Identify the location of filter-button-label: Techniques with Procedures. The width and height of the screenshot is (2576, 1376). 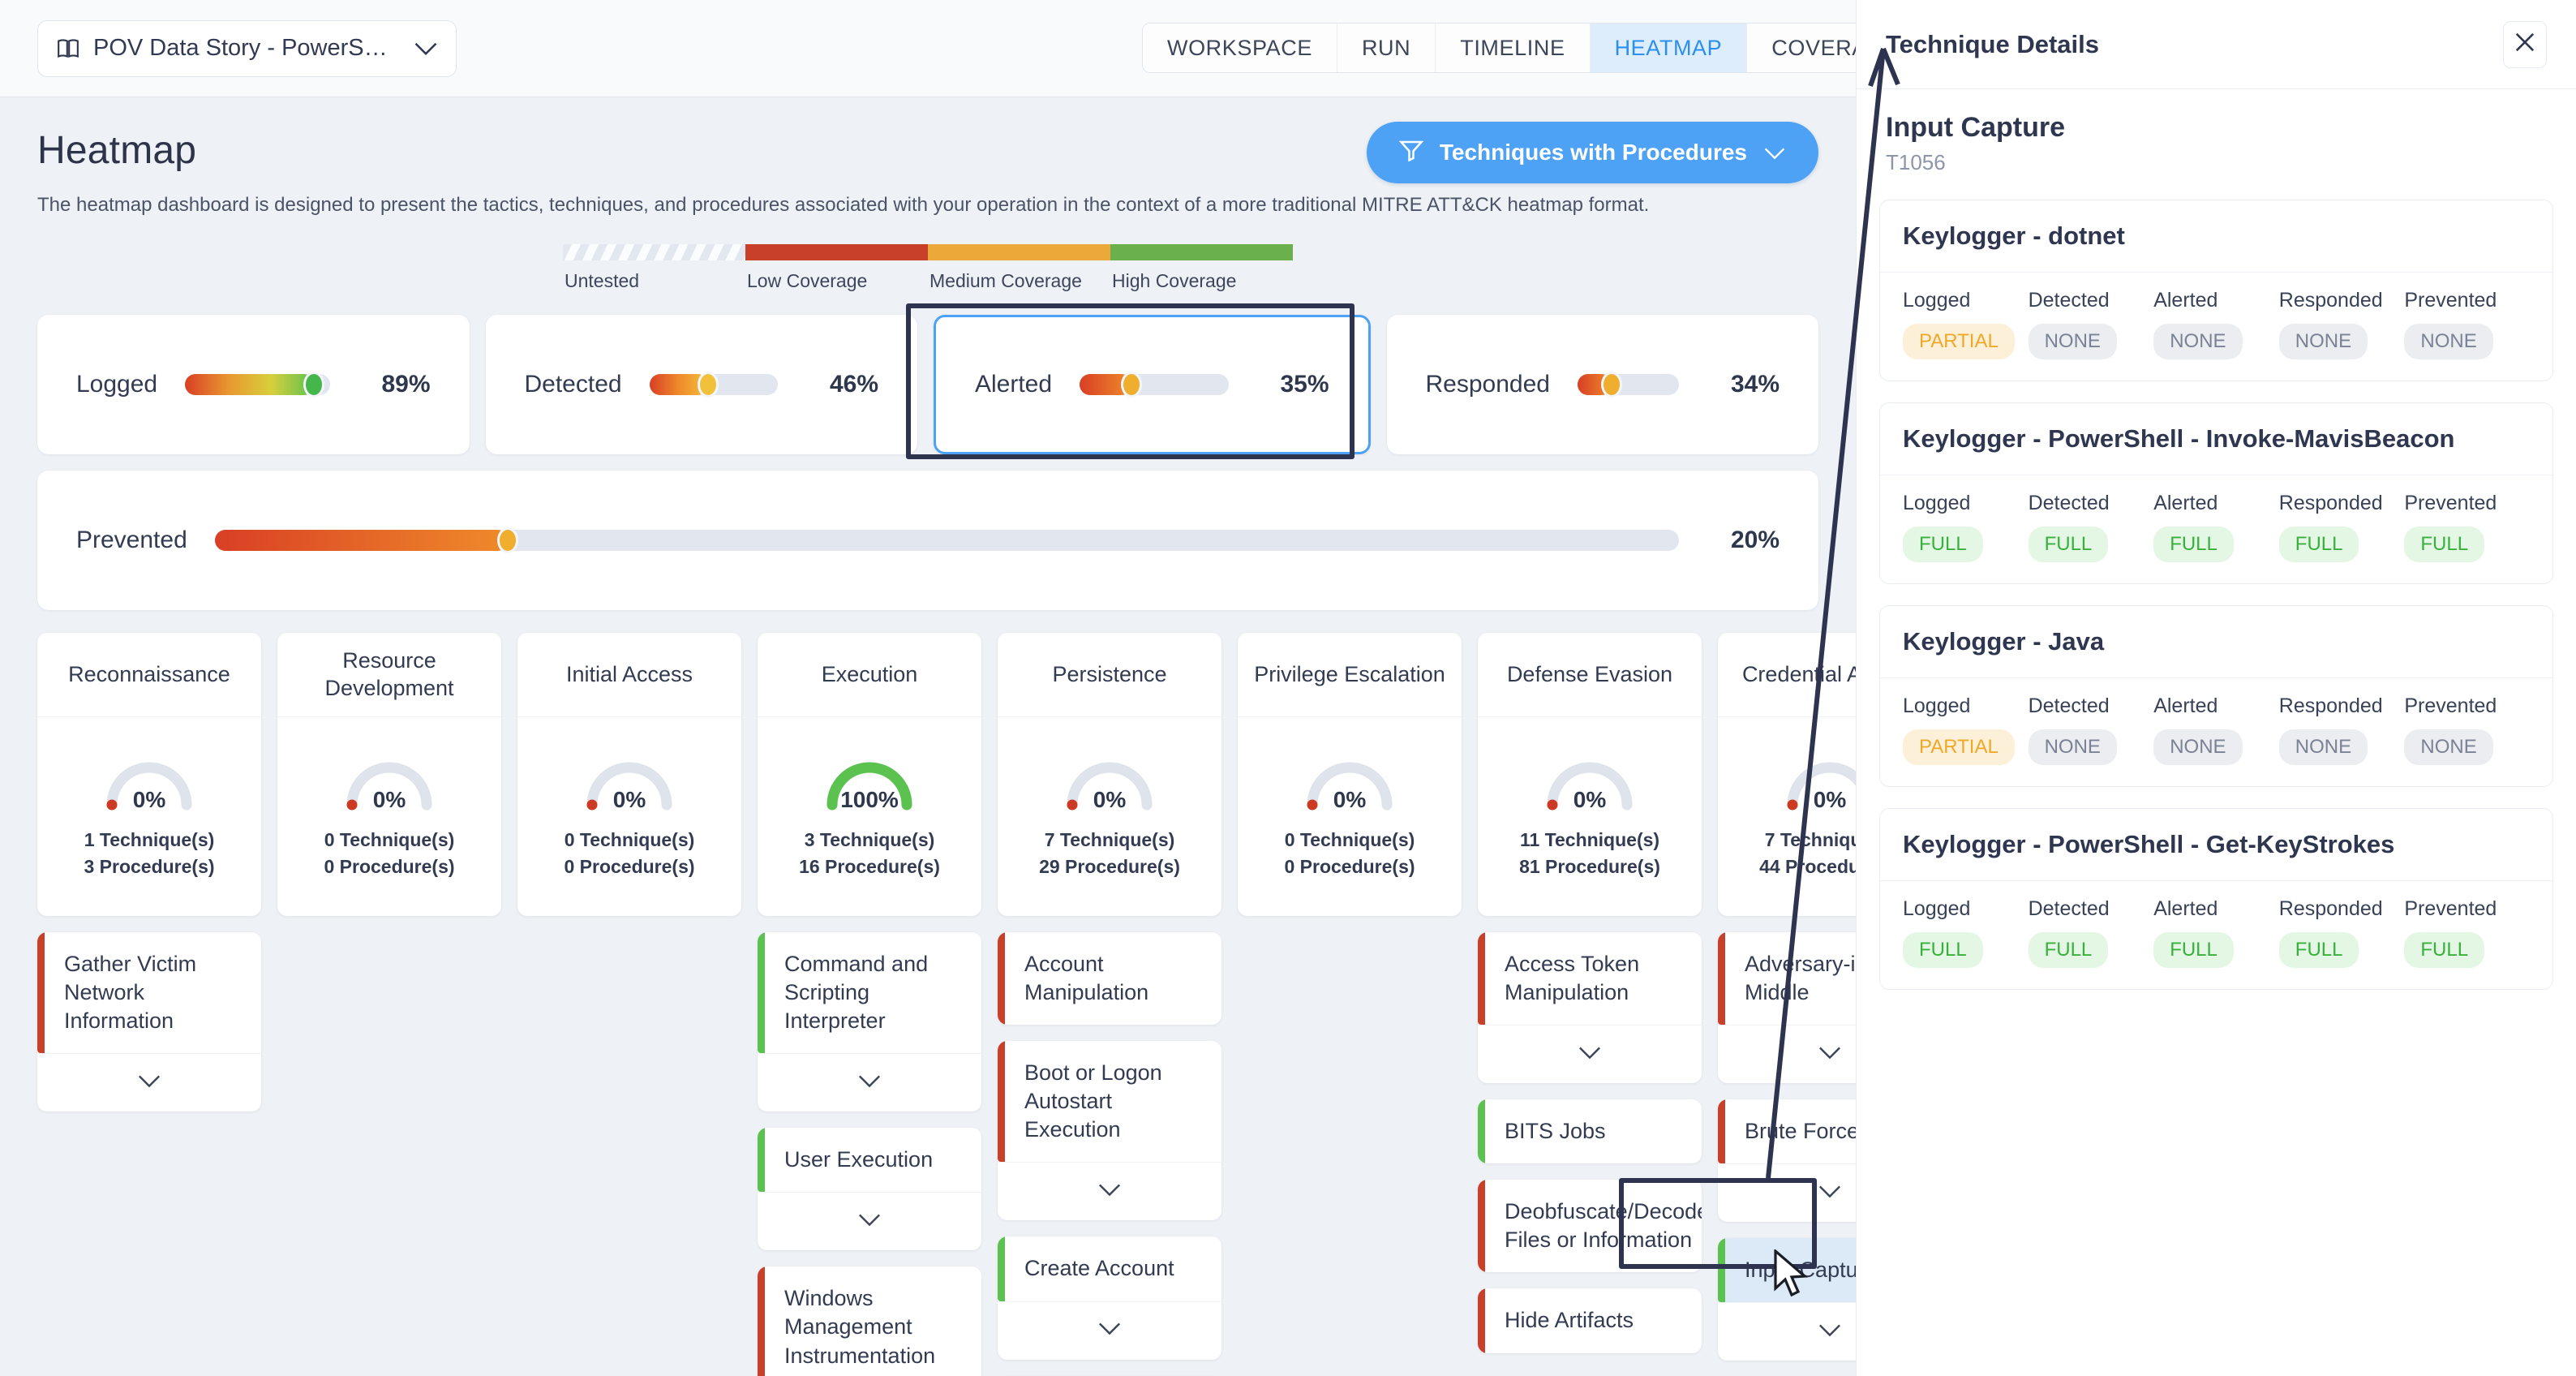
(1593, 153).